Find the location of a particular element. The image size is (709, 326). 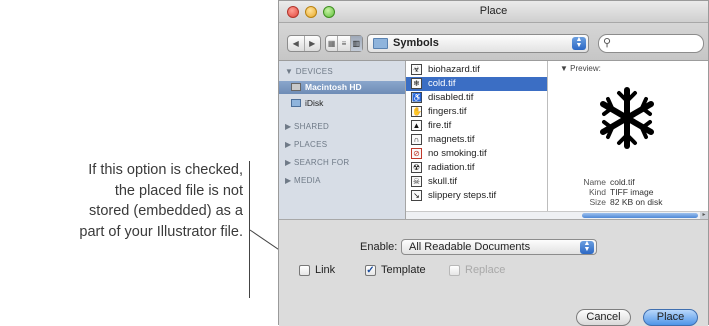

file-name: no smoking.tif is located at coordinates (457, 153).